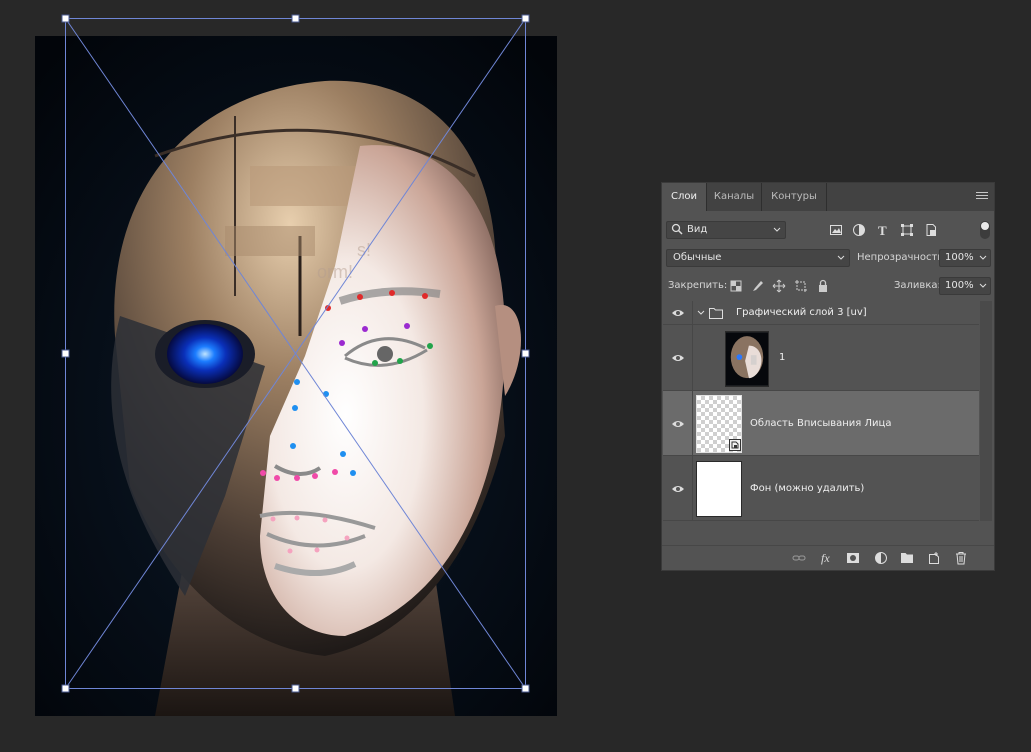 The image size is (1031, 752). Describe the element at coordinates (385, 354) in the screenshot. I see `eye-guide-iris` at that location.